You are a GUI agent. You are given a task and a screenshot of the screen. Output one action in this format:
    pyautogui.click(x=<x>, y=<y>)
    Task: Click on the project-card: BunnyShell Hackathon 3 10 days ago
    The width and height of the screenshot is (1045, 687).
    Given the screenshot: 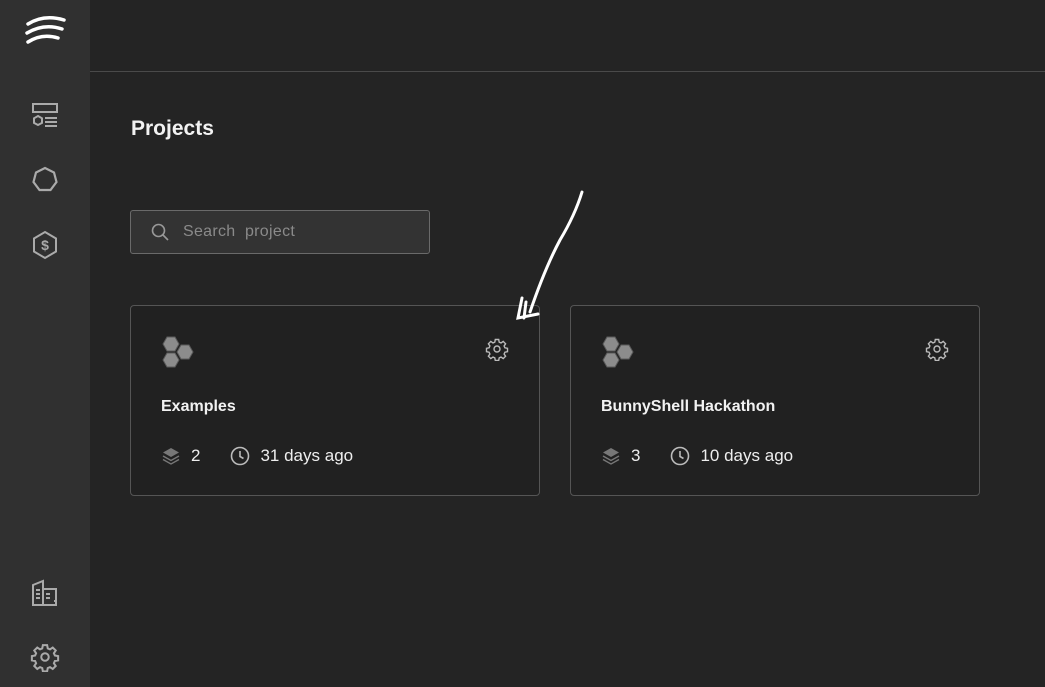 What is the action you would take?
    pyautogui.click(x=775, y=400)
    